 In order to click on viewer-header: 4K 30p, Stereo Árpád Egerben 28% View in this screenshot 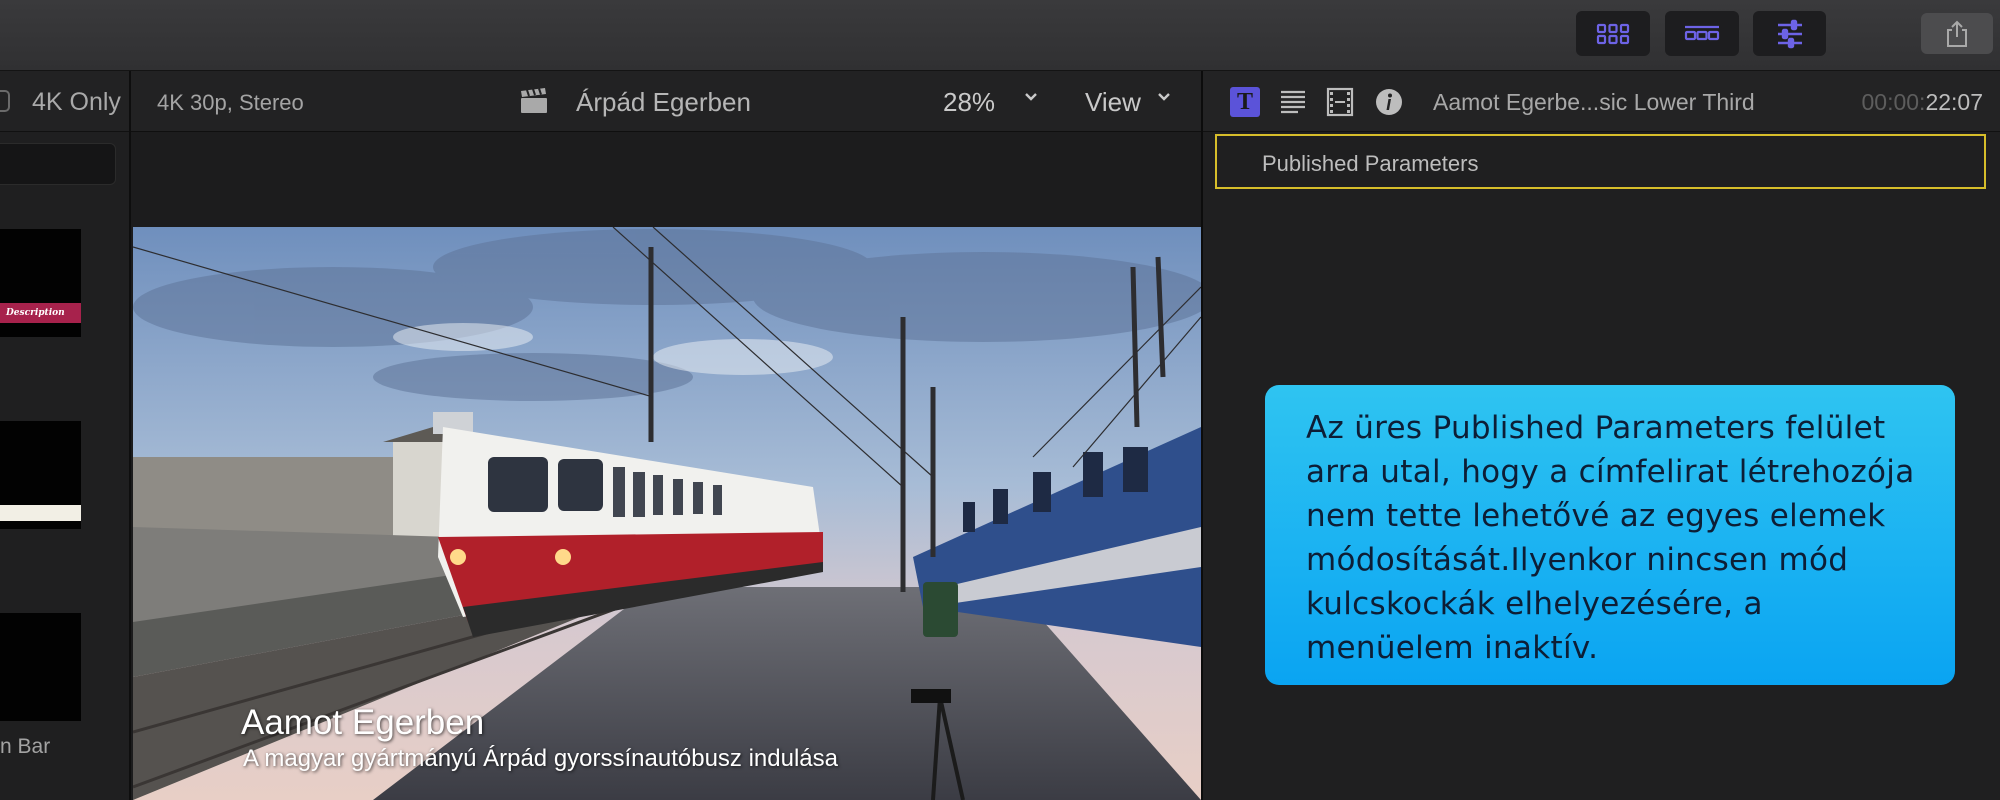, I will do `click(666, 101)`.